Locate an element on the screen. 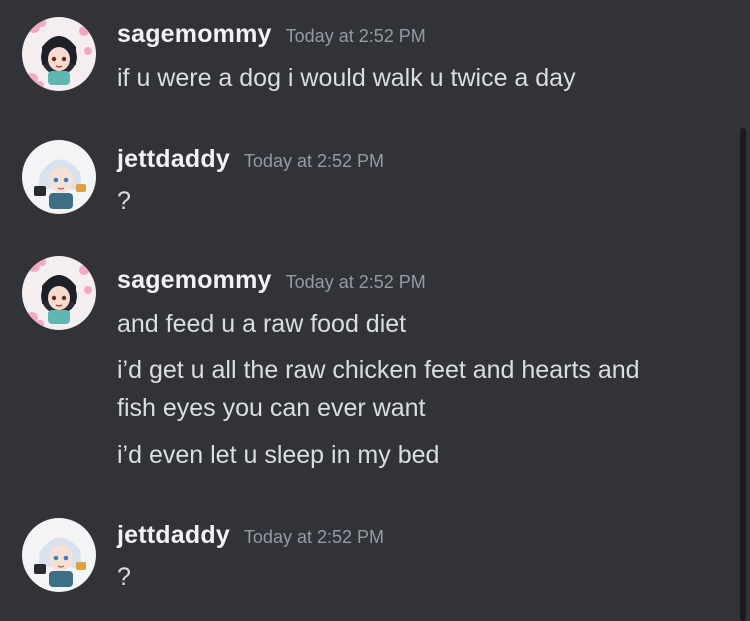 This screenshot has width=750, height=621. message-text: i’d even let u sleep in my bed is located at coordinates (278, 455).